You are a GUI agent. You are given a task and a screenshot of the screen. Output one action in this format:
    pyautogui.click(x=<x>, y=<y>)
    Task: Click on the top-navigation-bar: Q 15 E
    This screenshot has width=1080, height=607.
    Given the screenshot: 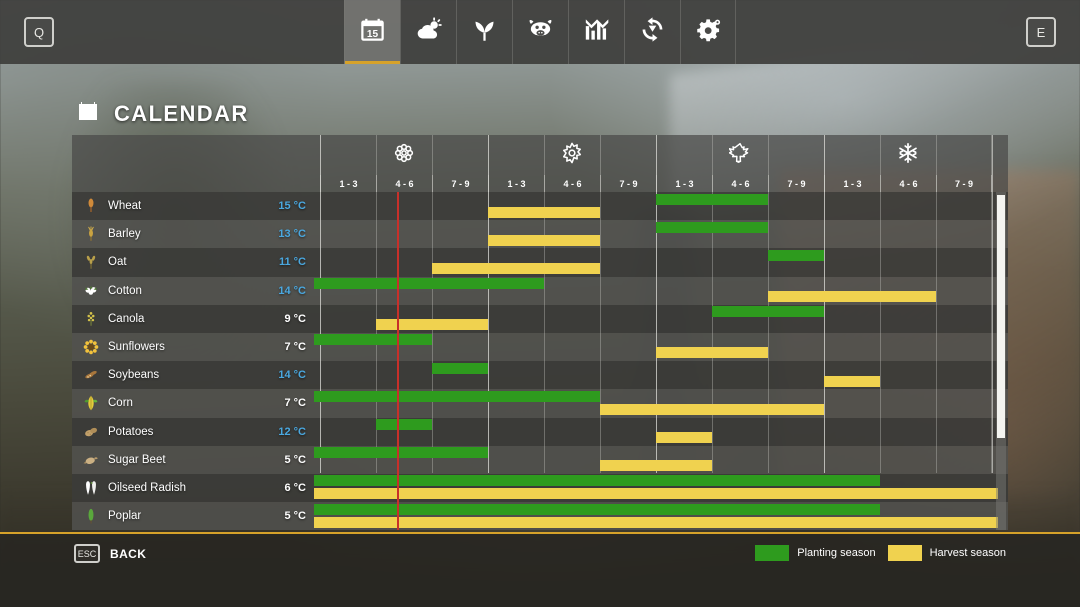 What is the action you would take?
    pyautogui.click(x=540, y=32)
    